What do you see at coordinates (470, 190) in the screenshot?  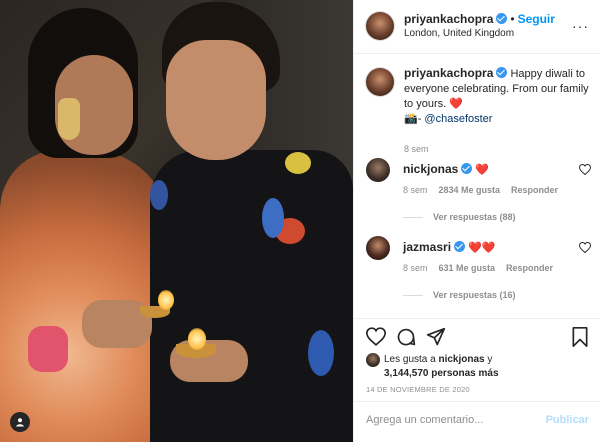 I see `comment-likes: 2834 Me gusta` at bounding box center [470, 190].